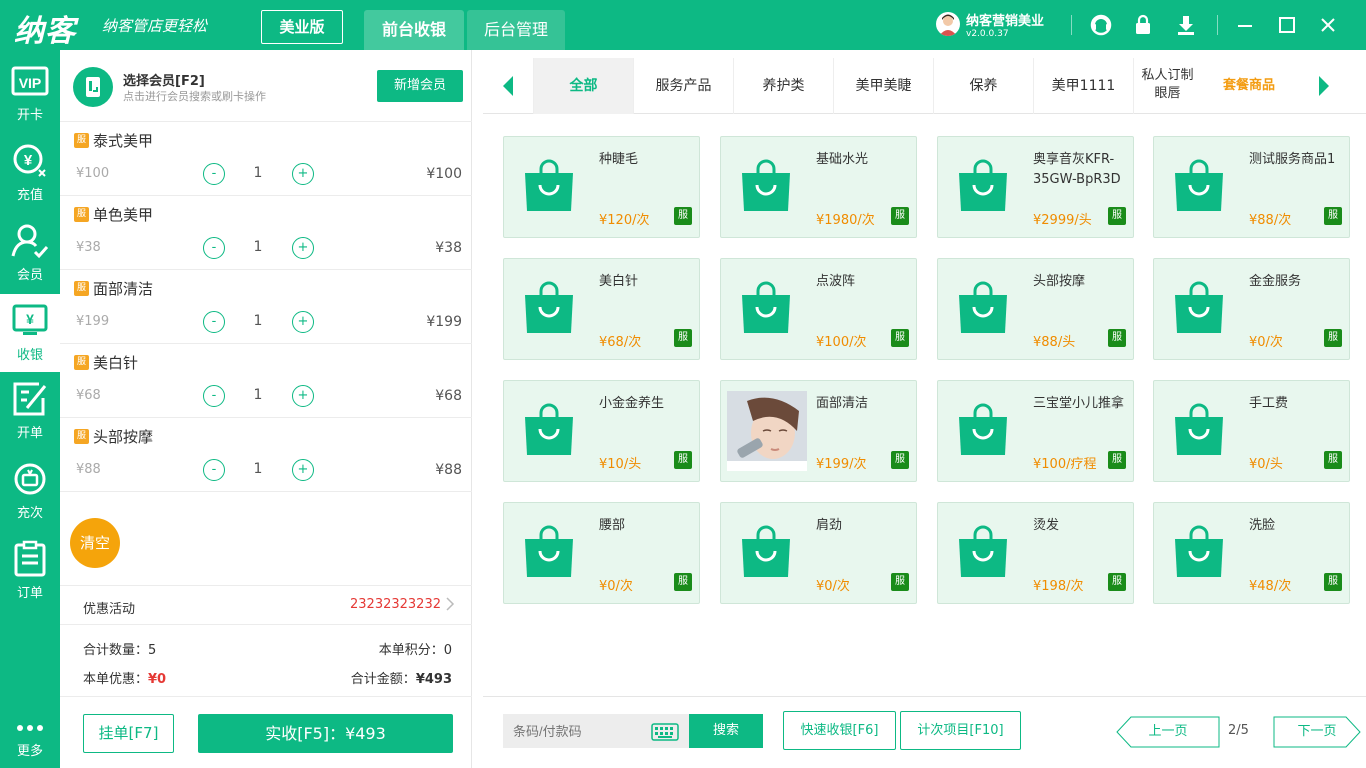 The image size is (1366, 768). I want to click on product-card: 手工费 ¥0/头 服, so click(1251, 431).